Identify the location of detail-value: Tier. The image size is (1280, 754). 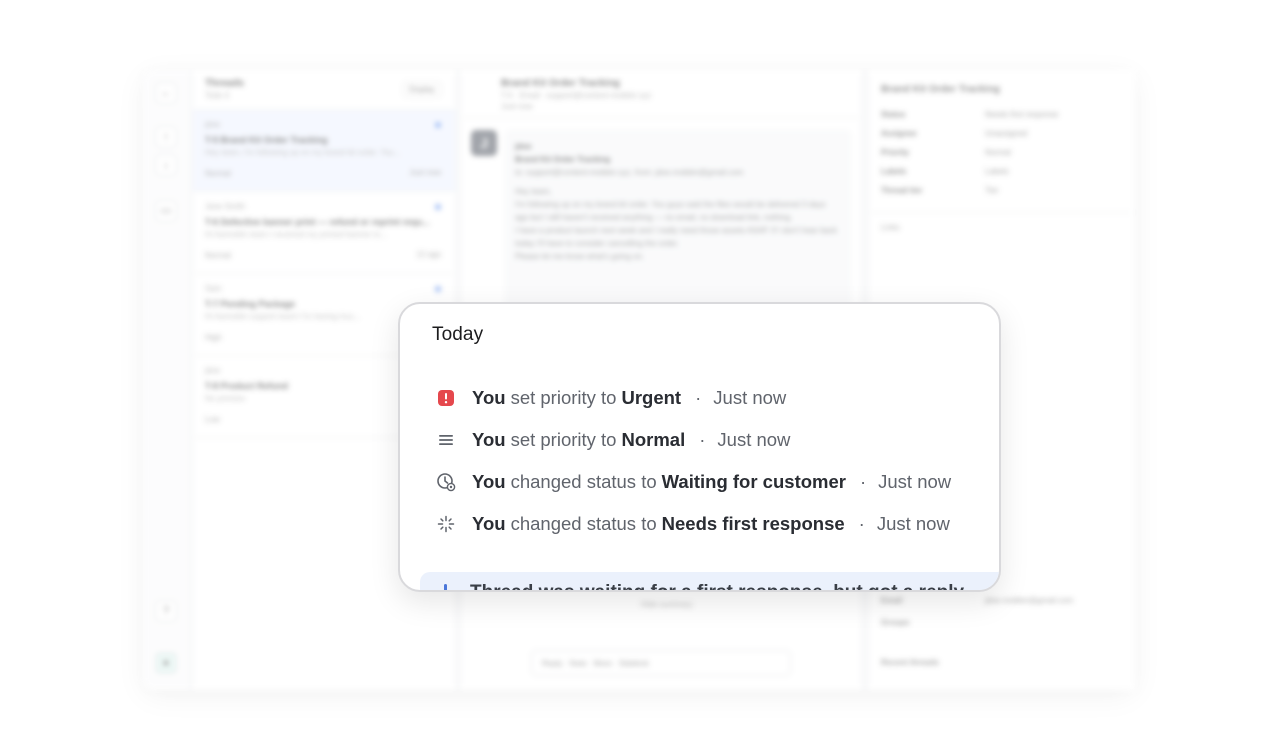
(992, 190).